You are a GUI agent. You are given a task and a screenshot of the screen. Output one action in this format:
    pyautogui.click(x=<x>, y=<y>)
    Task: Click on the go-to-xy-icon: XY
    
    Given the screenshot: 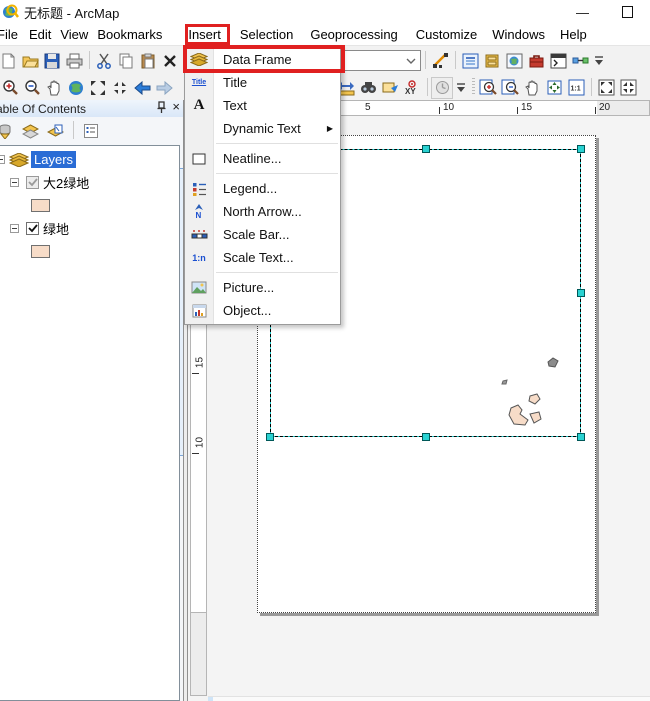 What is the action you would take?
    pyautogui.click(x=412, y=88)
    